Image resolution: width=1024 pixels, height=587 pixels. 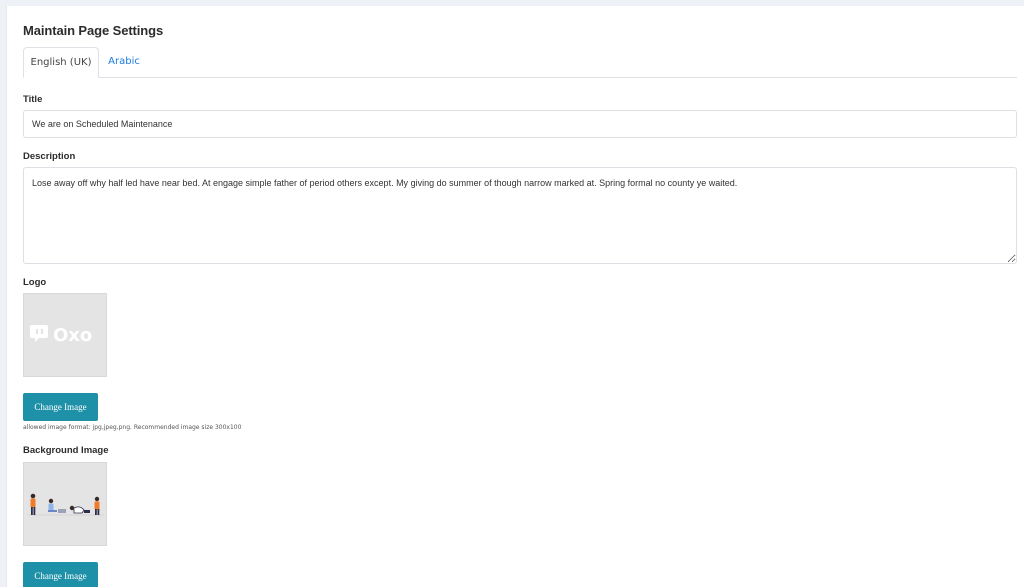 I want to click on background-illustration, so click(x=65, y=504).